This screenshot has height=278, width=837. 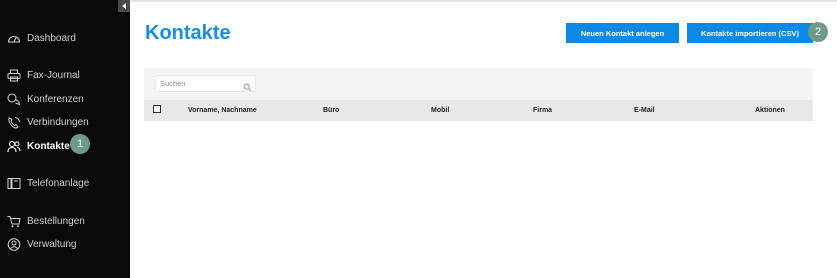 I want to click on sidebar-item-bestellungen: Bestellungen, so click(x=46, y=221).